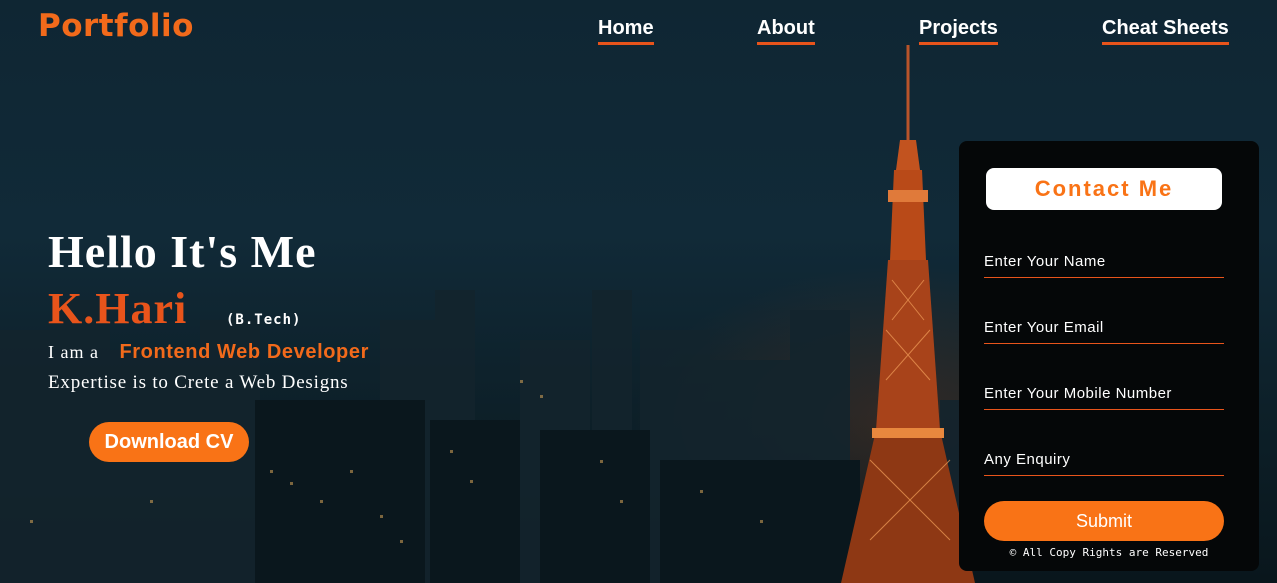 Image resolution: width=1277 pixels, height=583 pixels. What do you see at coordinates (1104, 265) in the screenshot?
I see `name-field` at bounding box center [1104, 265].